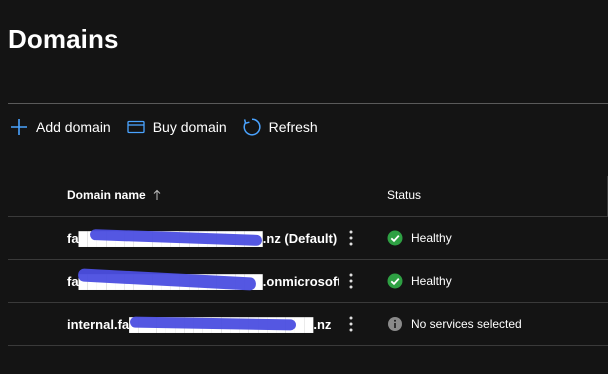  What do you see at coordinates (252, 127) in the screenshot?
I see `refresh-icon` at bounding box center [252, 127].